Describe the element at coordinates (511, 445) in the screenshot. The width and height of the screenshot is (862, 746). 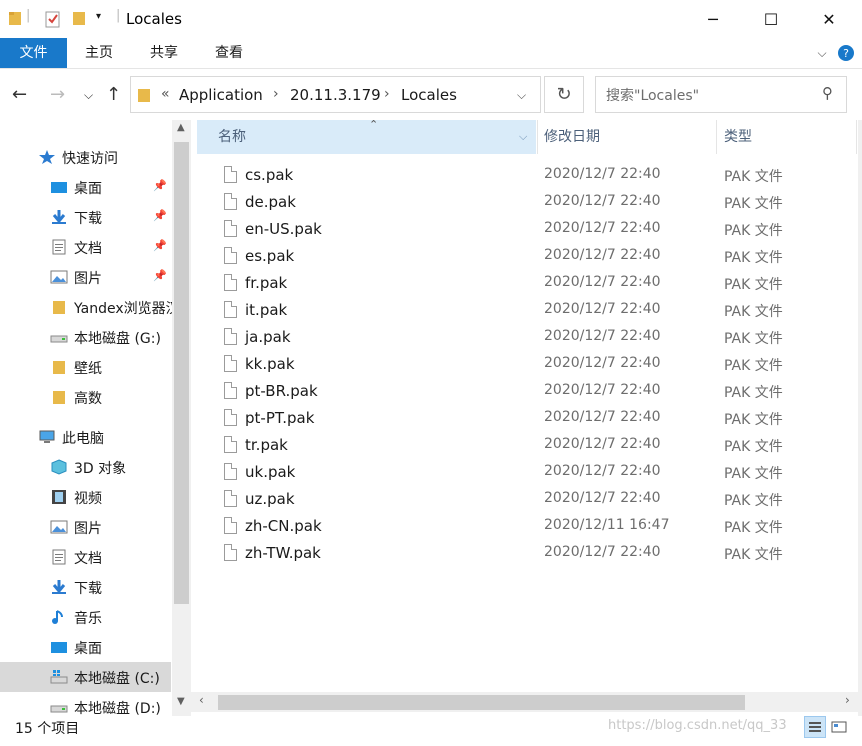
I see `file-row: tr.pak 2020/12/7 22:40 PAK 文件` at that location.